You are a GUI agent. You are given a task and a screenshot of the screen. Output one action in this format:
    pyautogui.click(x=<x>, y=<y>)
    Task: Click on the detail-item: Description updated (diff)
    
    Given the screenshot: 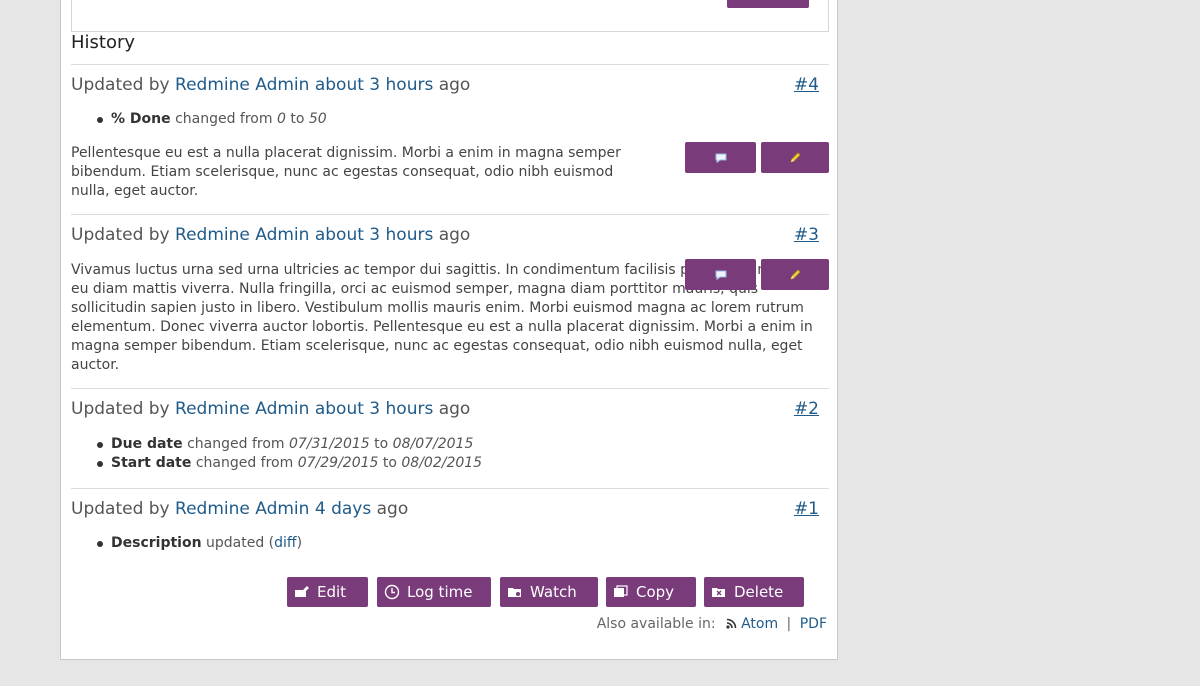 What is the action you would take?
    pyautogui.click(x=199, y=543)
    